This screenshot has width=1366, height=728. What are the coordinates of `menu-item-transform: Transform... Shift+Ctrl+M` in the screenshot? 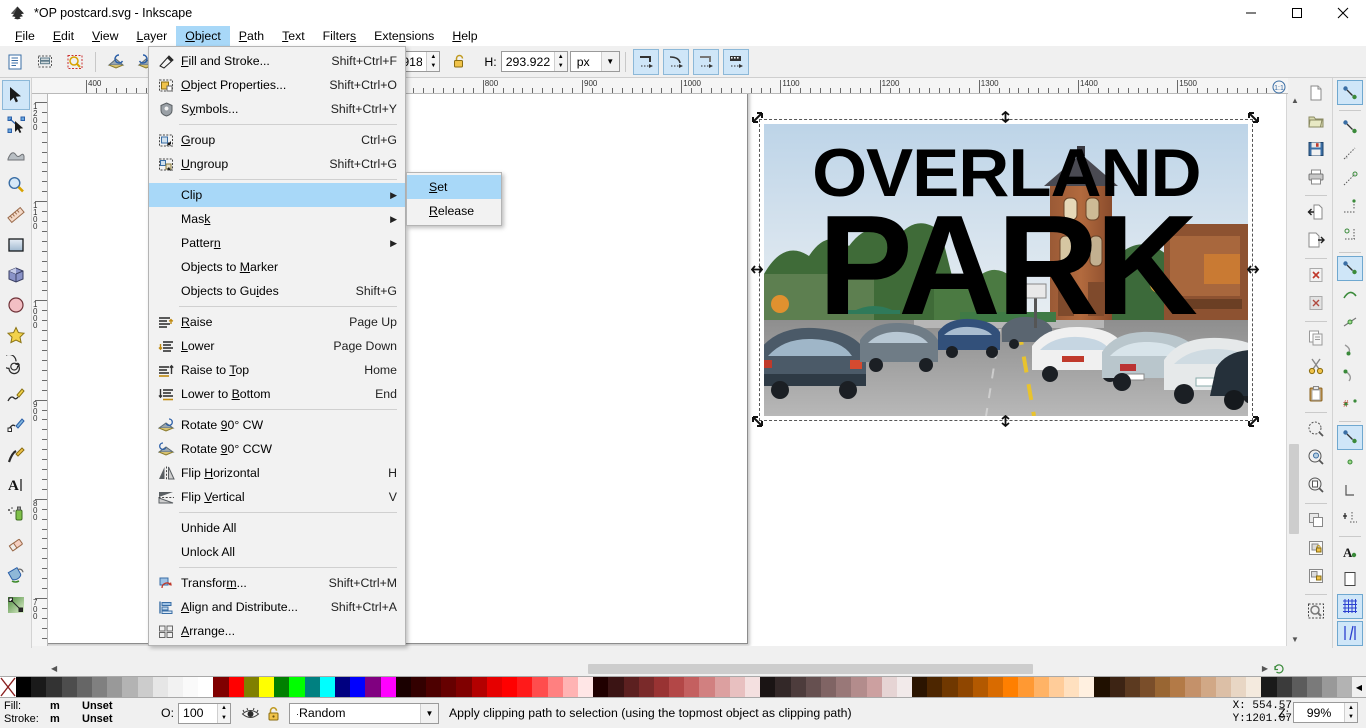 It's located at (277, 583).